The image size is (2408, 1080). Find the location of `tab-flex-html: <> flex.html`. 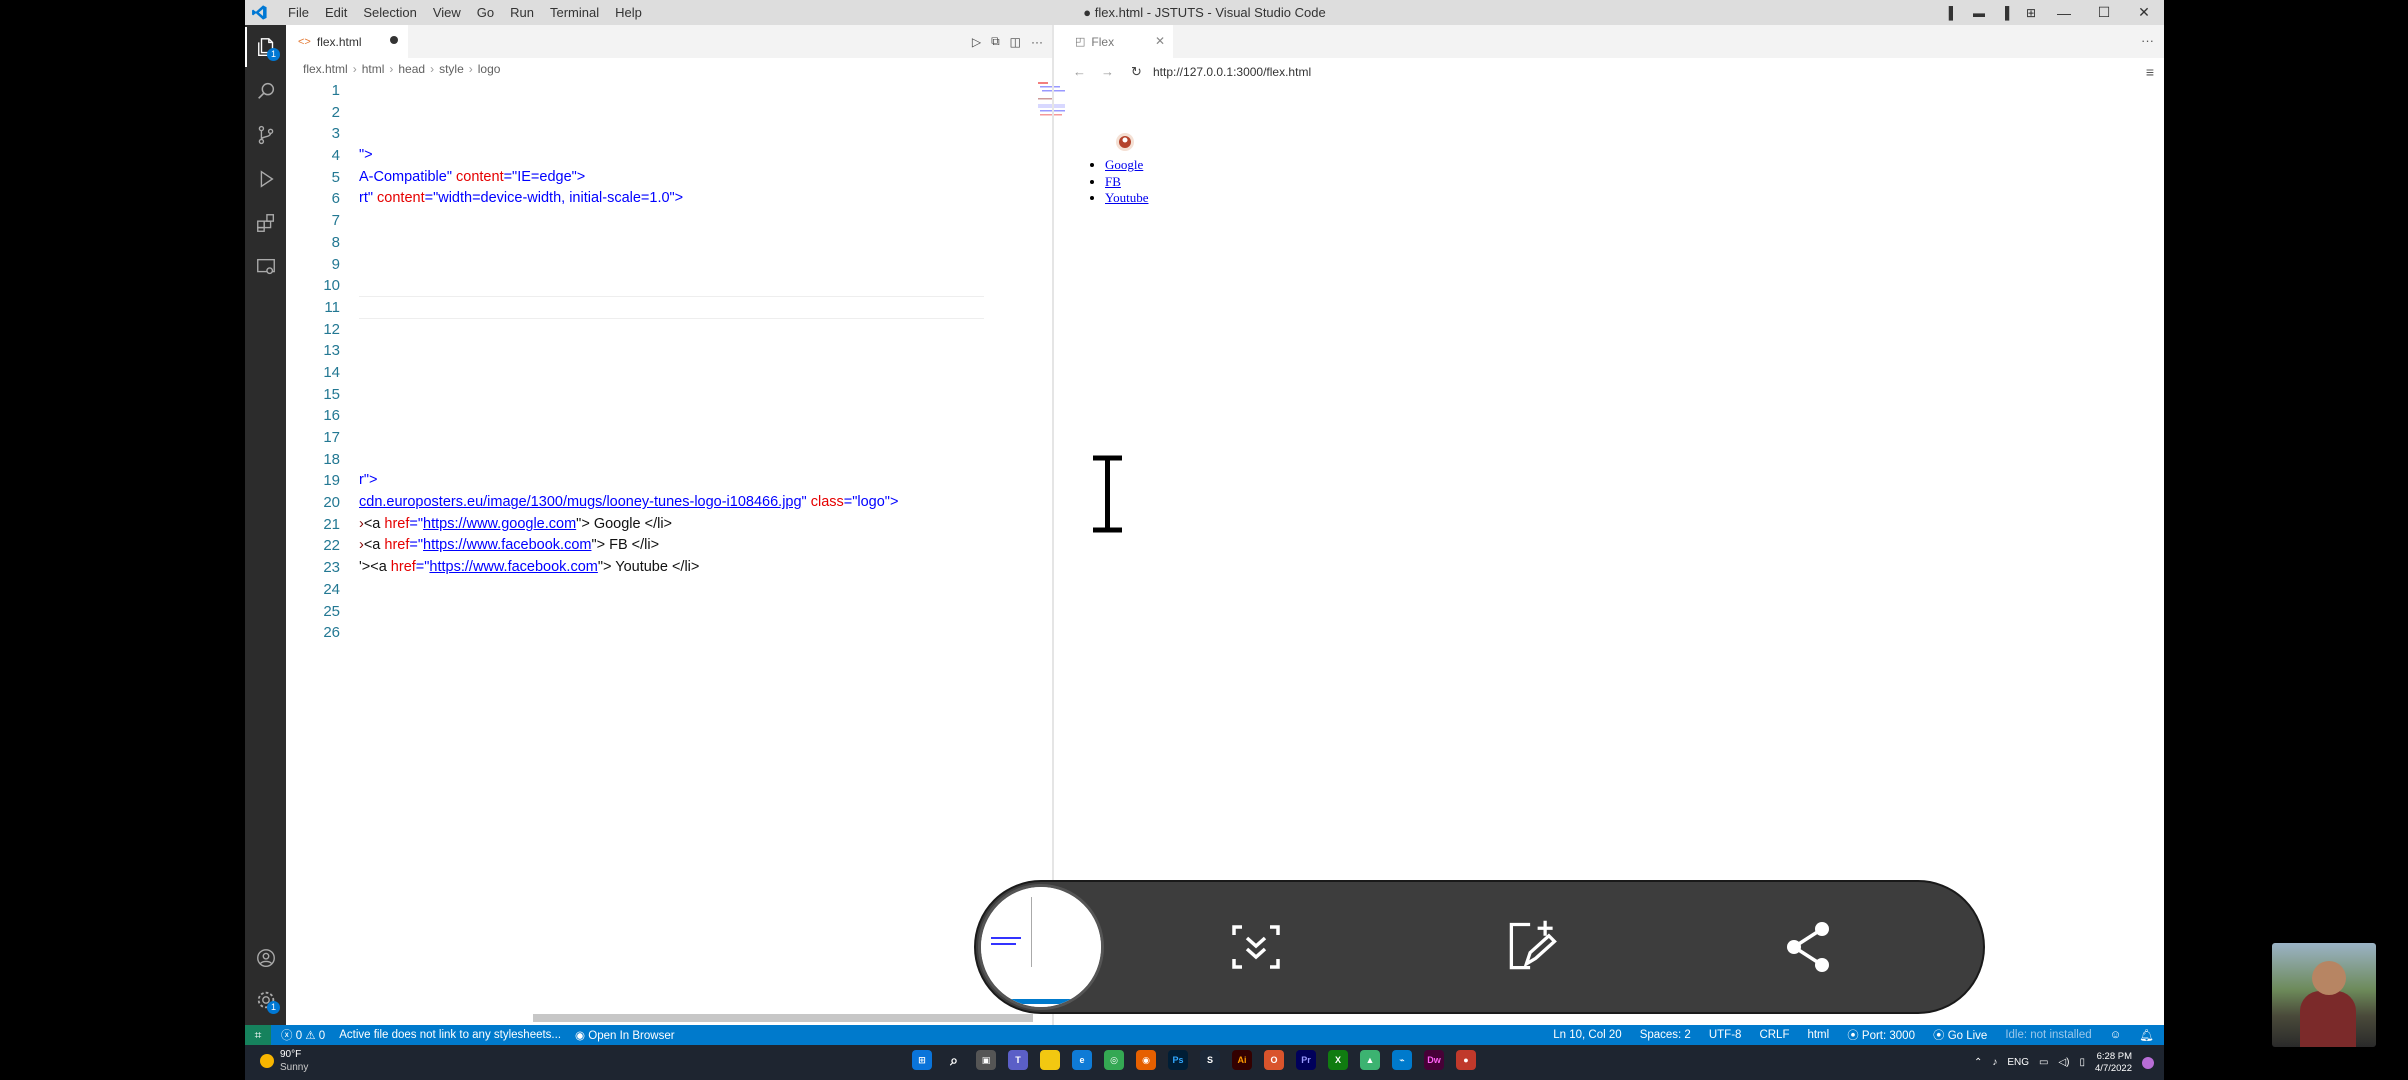

tab-flex-html: <> flex.html is located at coordinates (347, 41).